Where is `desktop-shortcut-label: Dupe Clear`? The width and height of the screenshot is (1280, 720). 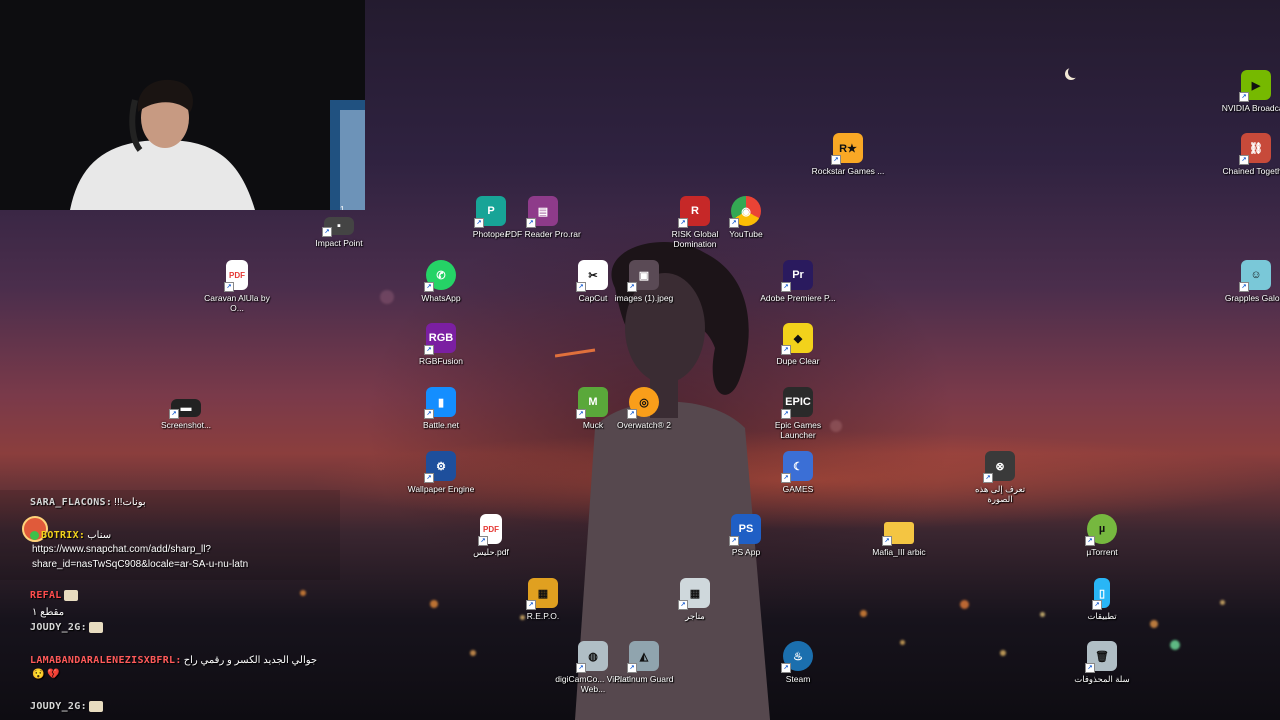
desktop-shortcut-label: Dupe Clear is located at coordinates (798, 361).